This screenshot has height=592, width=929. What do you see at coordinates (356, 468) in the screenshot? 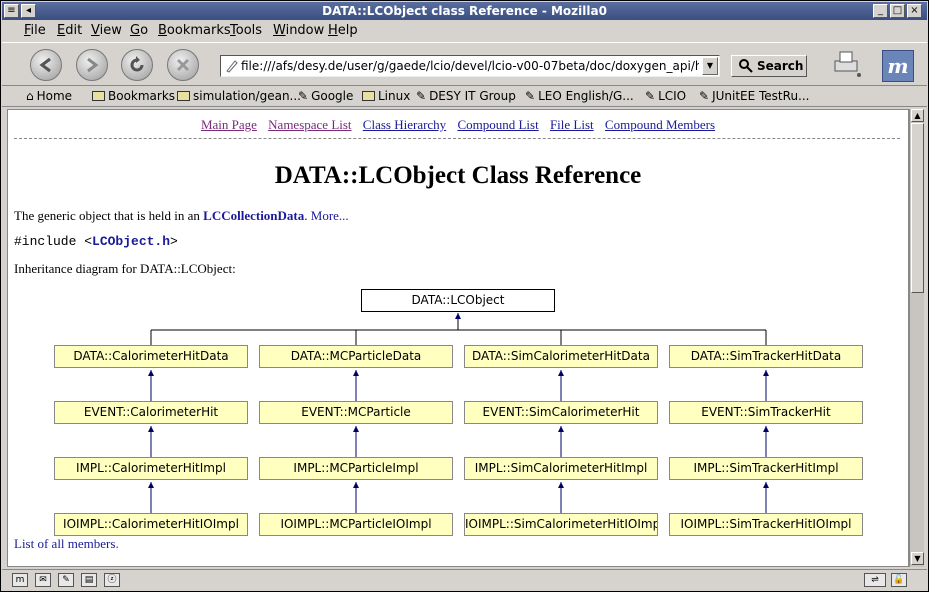
I see `class-node: IMPL::MCParticleImpl` at bounding box center [356, 468].